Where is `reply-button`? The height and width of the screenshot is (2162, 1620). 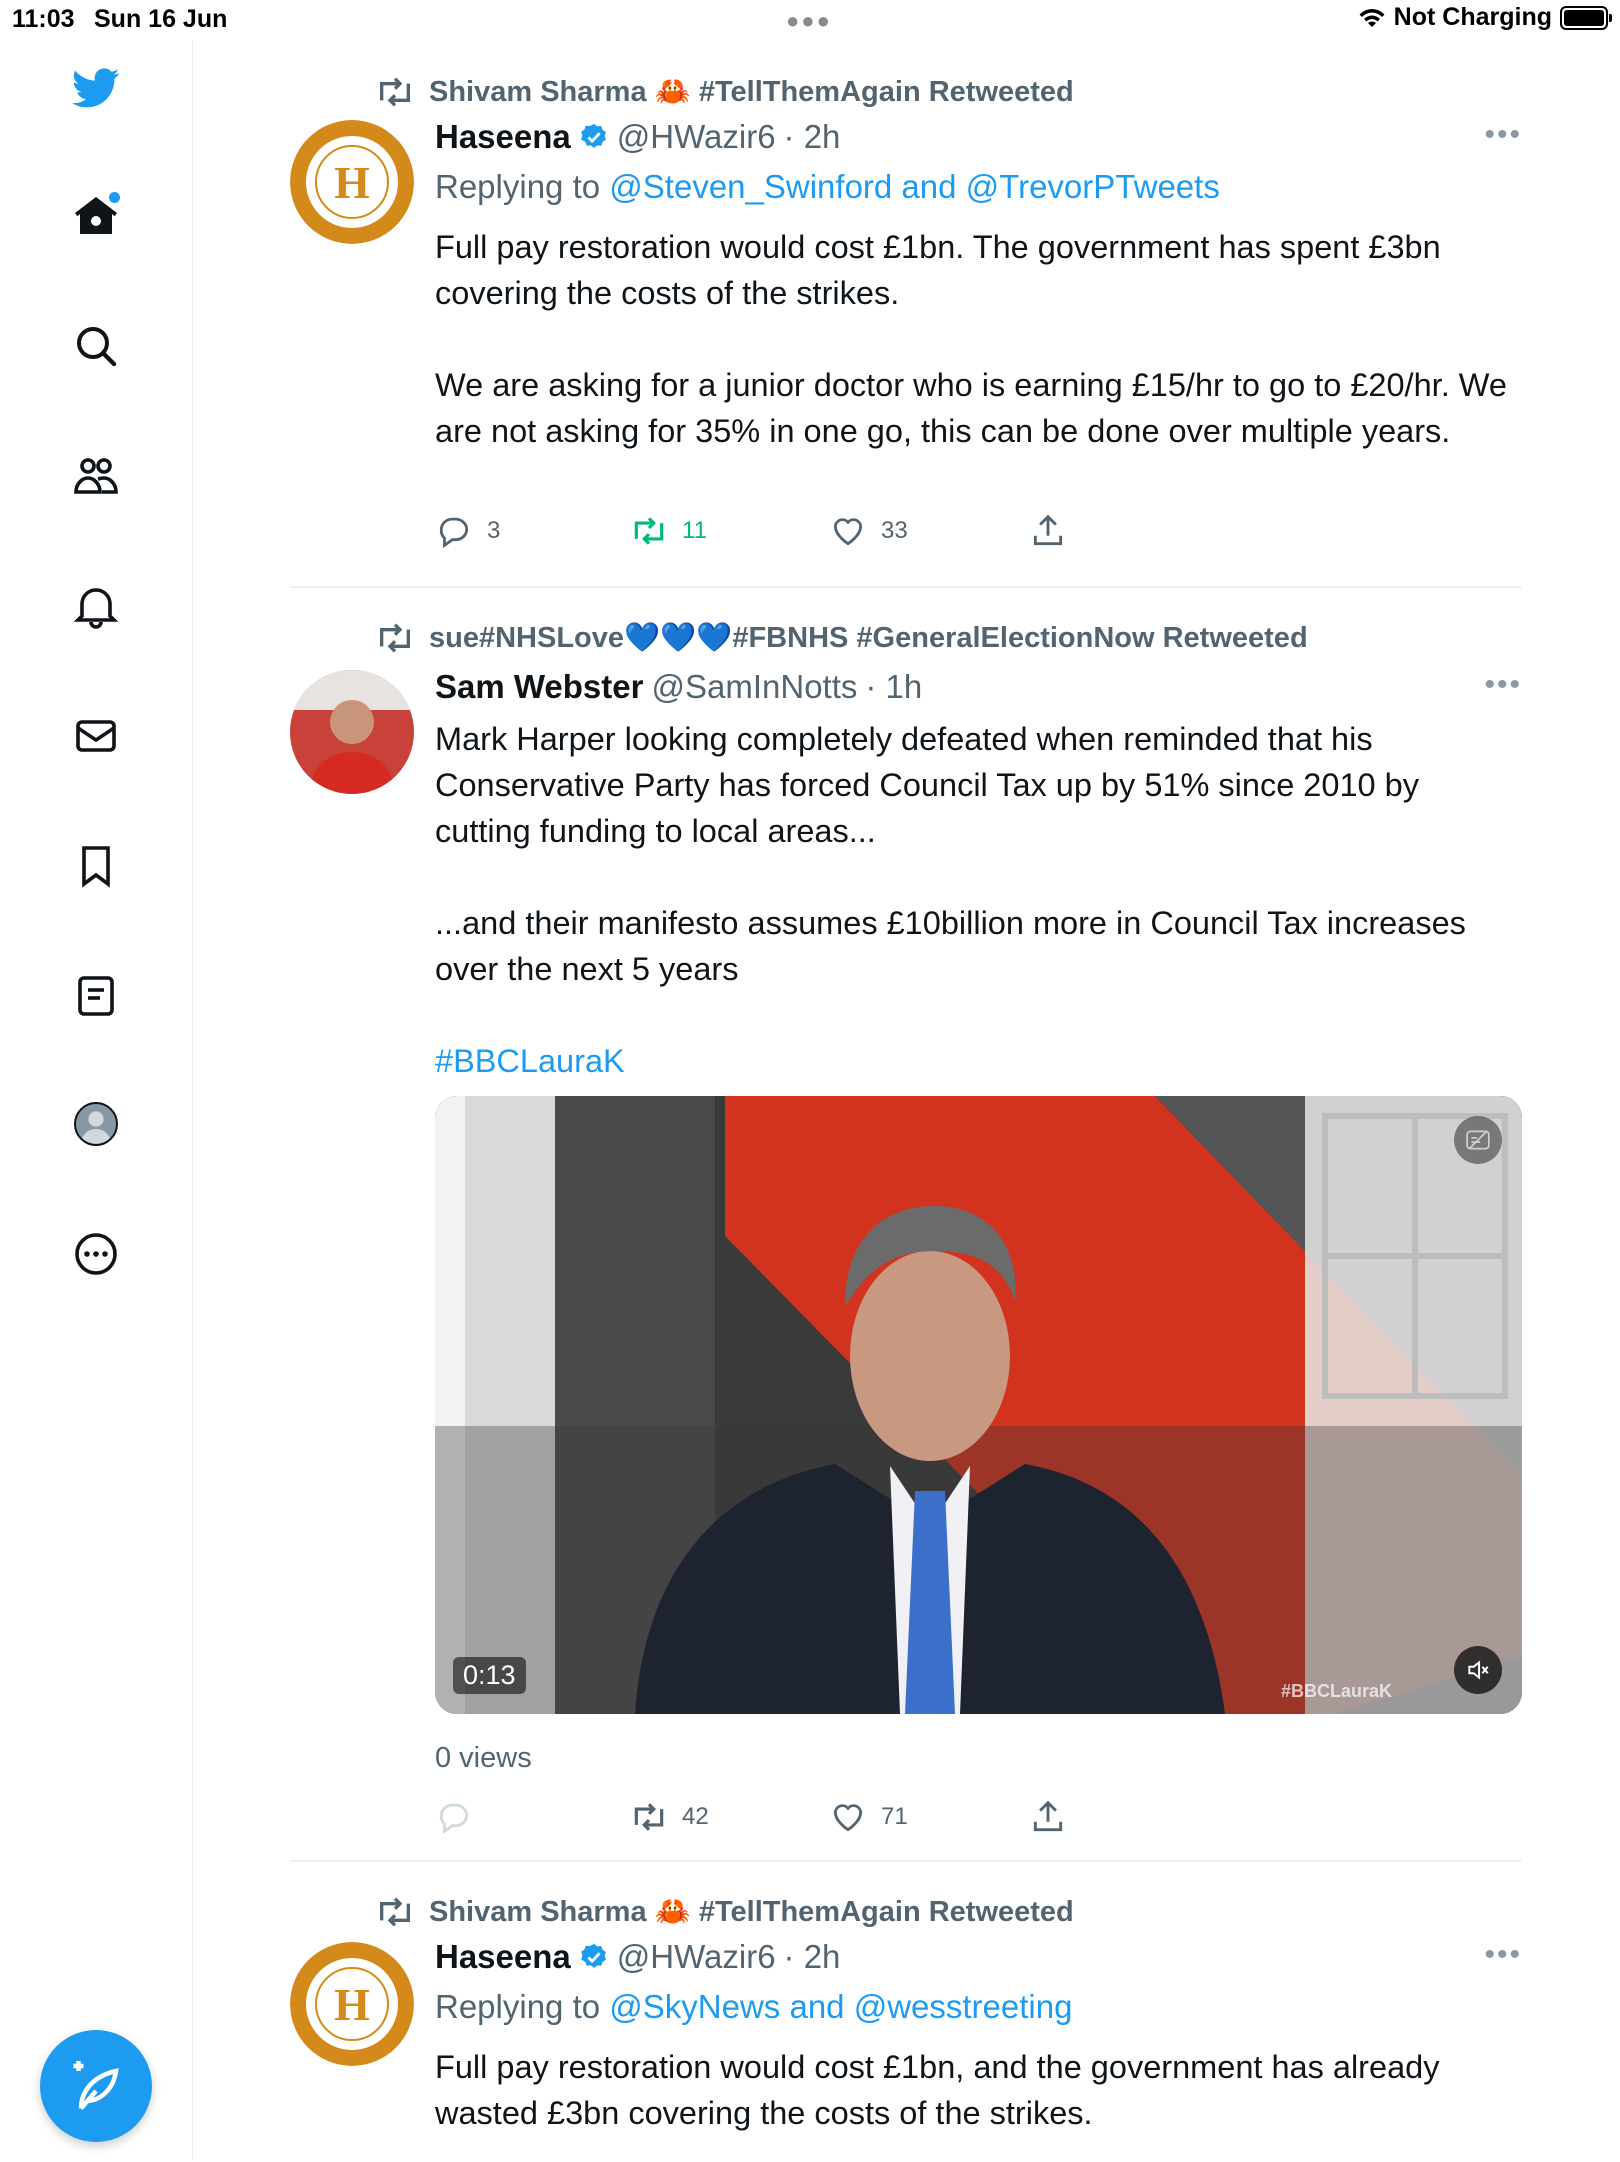
reply-button is located at coordinates (461, 1817).